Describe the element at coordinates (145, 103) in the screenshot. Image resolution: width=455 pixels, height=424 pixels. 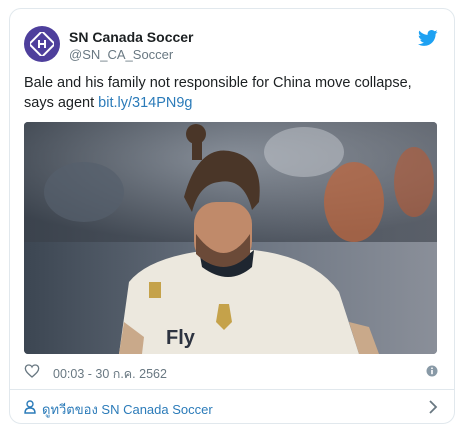
I see `tweet-link: bit.ly/314PN9g` at that location.